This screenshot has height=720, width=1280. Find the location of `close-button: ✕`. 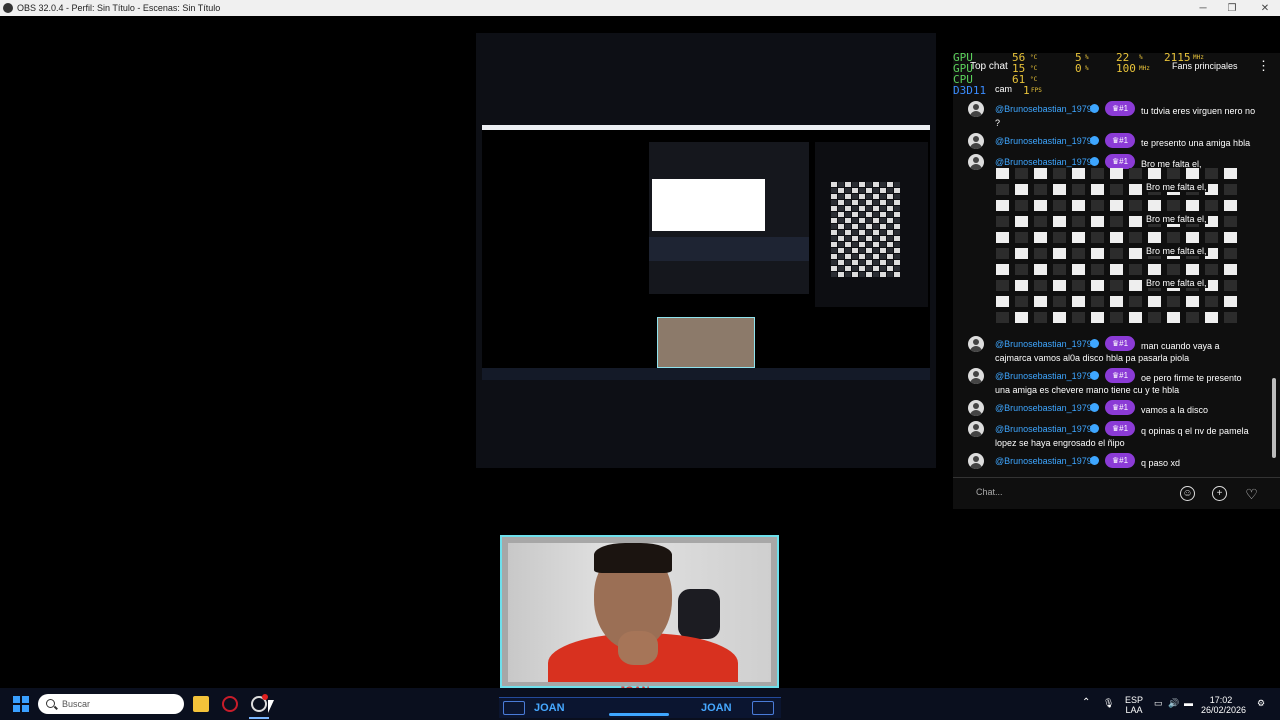

close-button: ✕ is located at coordinates (1265, 8).